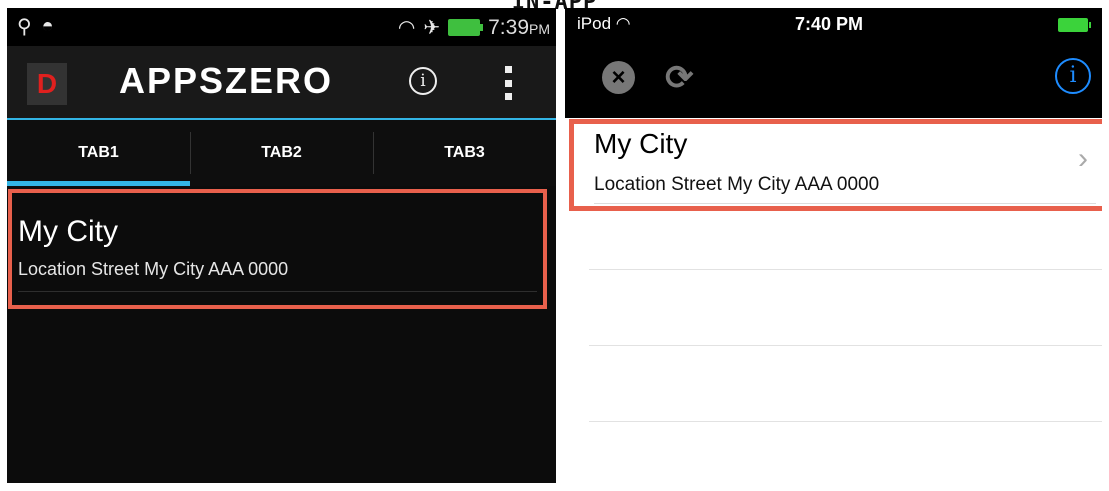 The height and width of the screenshot is (491, 1109). What do you see at coordinates (679, 78) in the screenshot?
I see `refresh-icon: ⟳` at bounding box center [679, 78].